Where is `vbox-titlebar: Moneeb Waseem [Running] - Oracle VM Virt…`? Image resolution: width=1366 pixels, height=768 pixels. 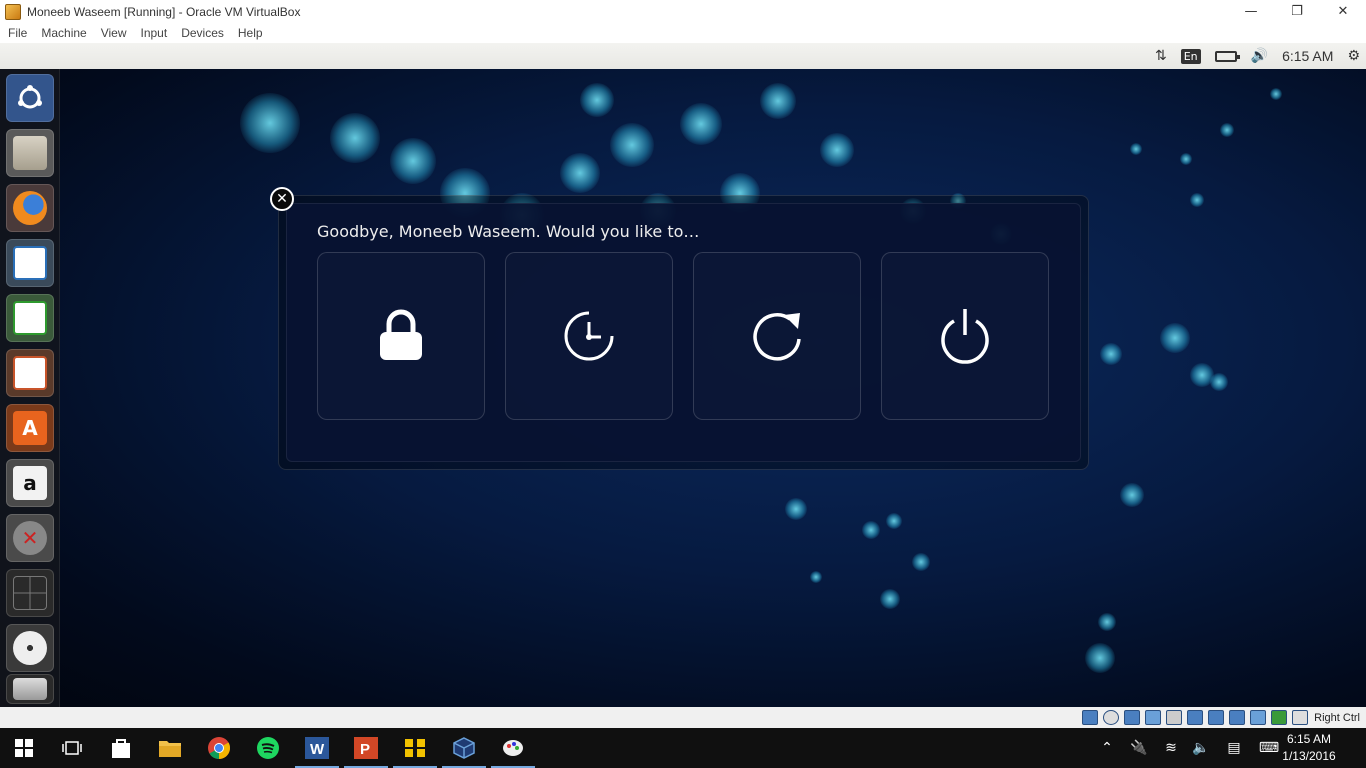 vbox-titlebar: Moneeb Waseem [Running] - Oracle VM Virt… is located at coordinates (683, 11).